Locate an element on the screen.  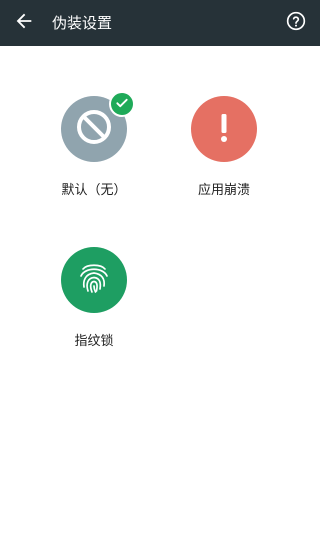
option-fingerprint-lock: 指纹锁 is located at coordinates (94, 302).